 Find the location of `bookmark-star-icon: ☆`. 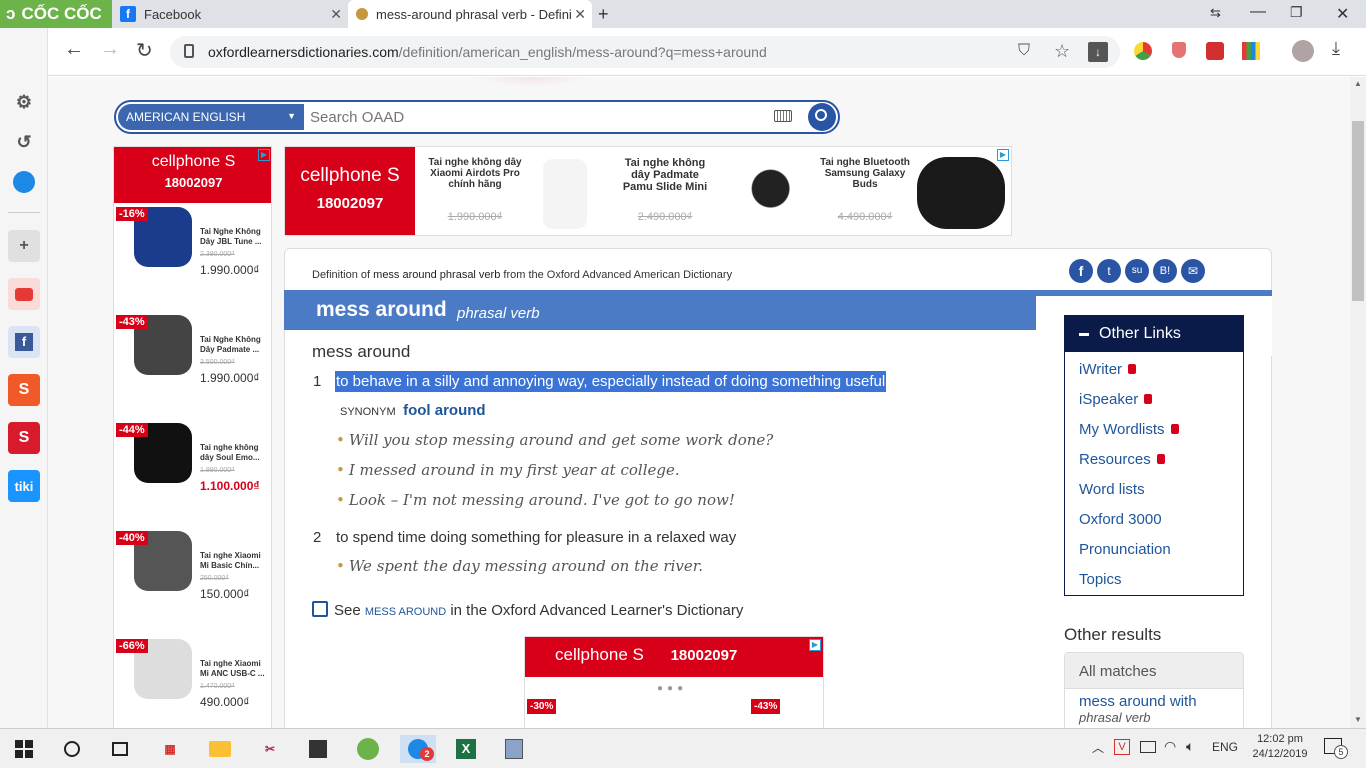

bookmark-star-icon: ☆ is located at coordinates (1062, 51).